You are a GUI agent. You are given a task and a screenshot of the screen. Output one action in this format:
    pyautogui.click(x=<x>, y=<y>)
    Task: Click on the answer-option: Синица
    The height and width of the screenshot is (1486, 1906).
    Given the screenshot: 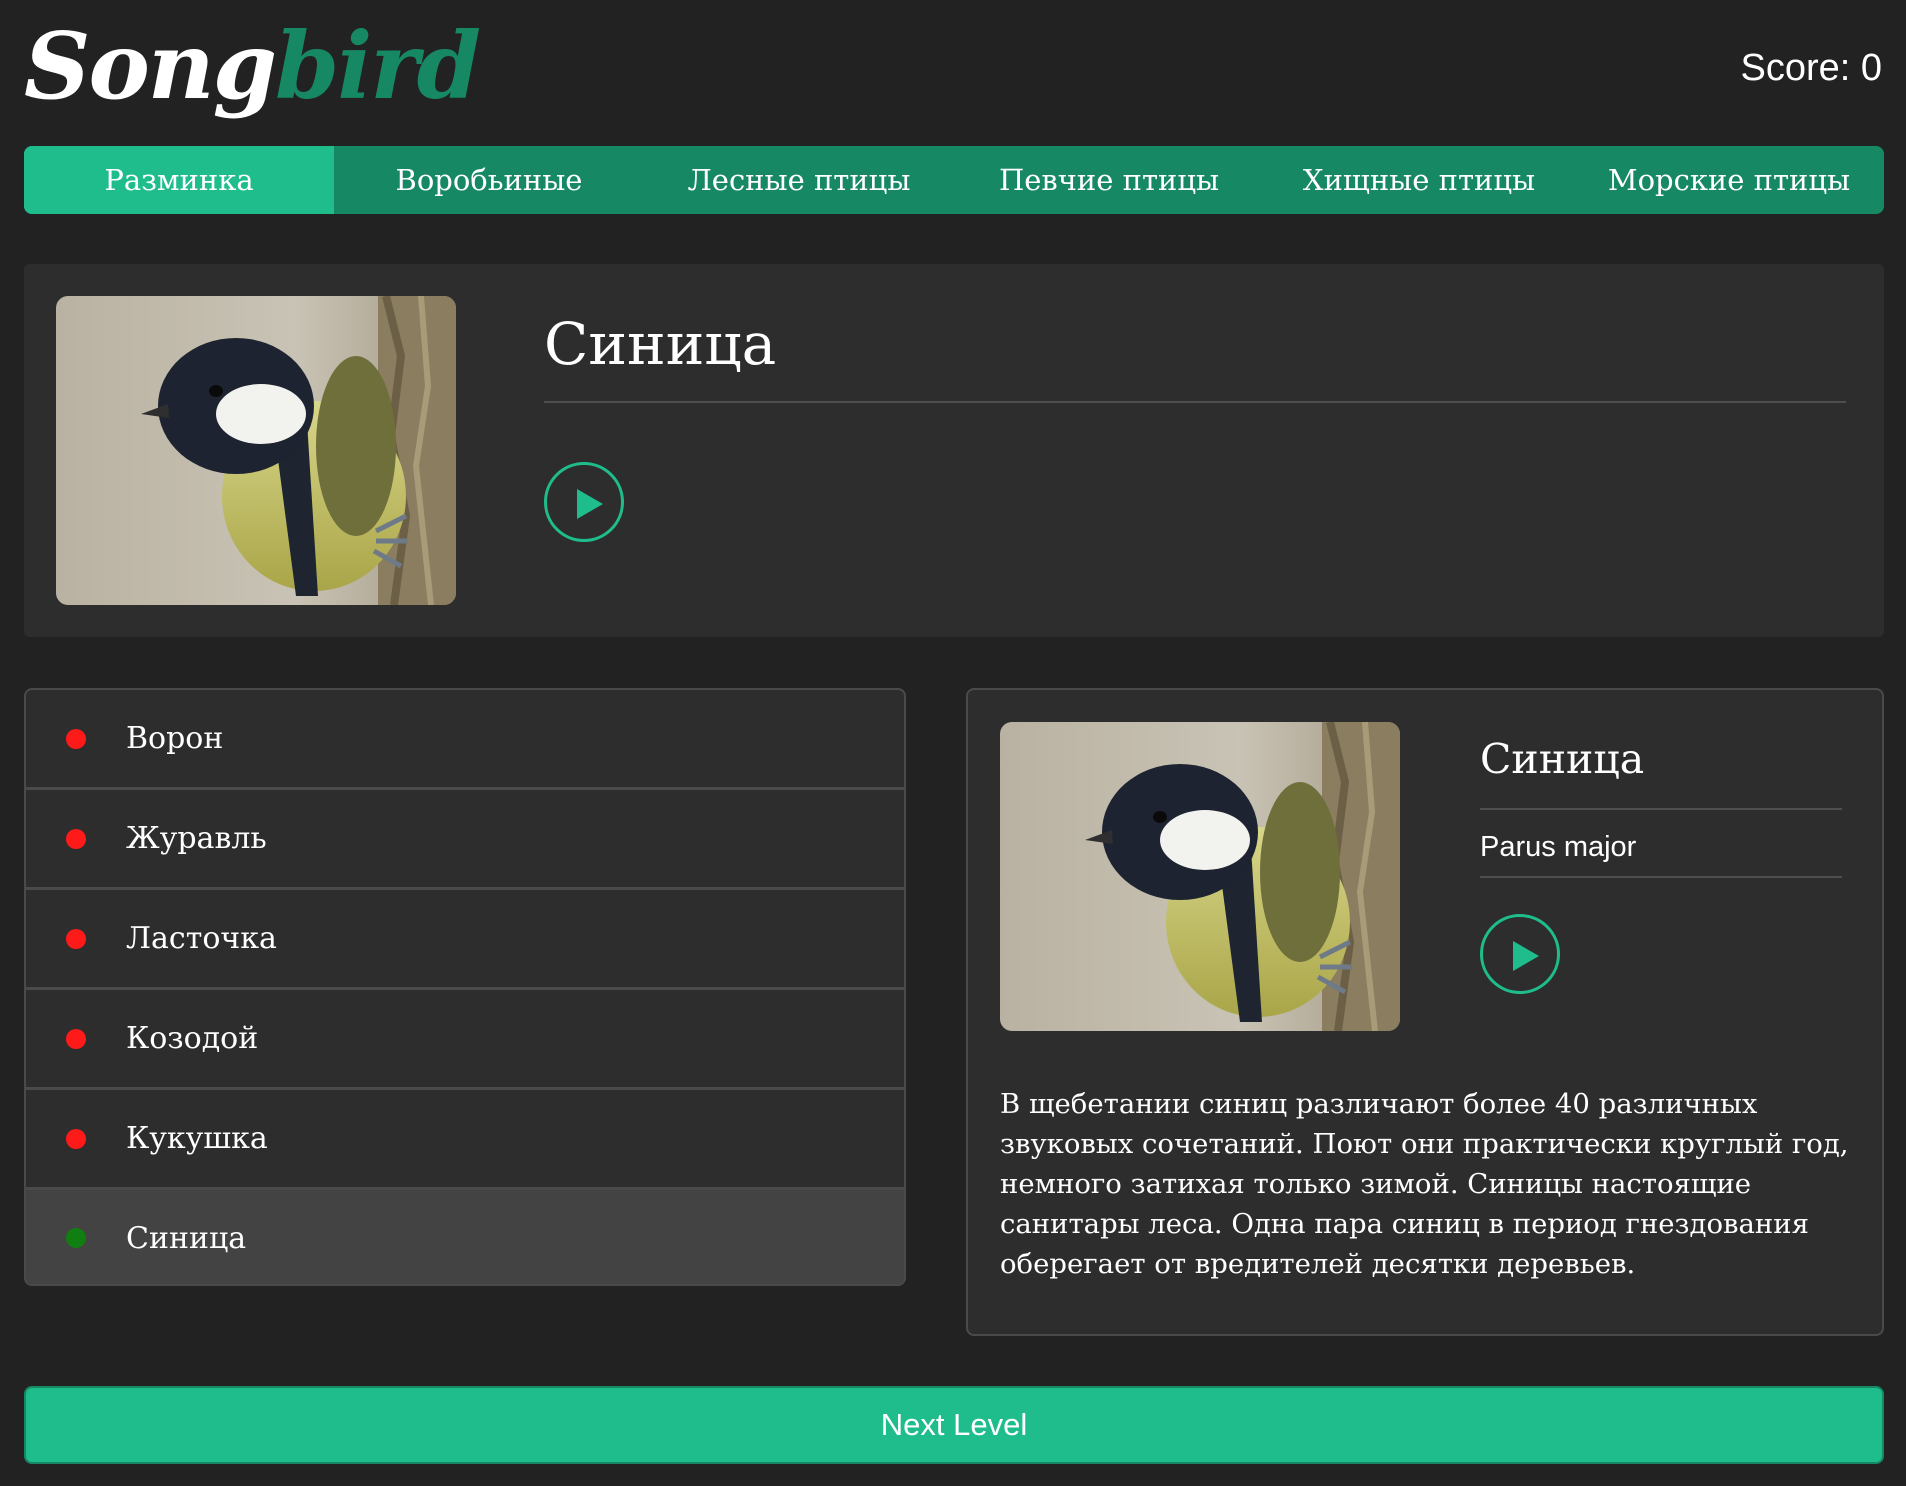 What is the action you would take?
    pyautogui.click(x=465, y=1237)
    